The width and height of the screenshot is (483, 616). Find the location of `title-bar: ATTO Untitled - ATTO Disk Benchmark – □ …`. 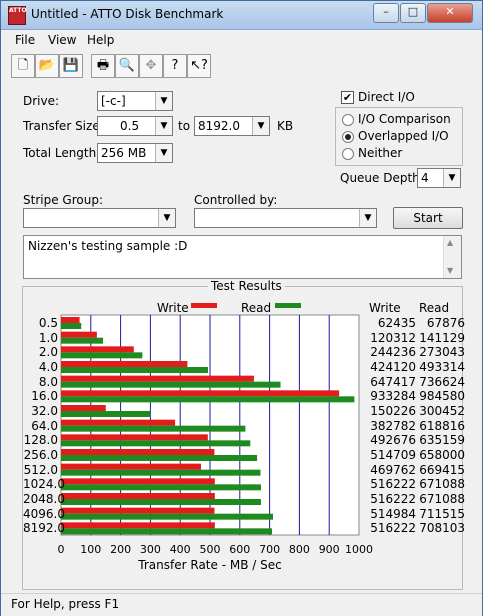

title-bar: ATTO Untitled - ATTO Disk Benchmark – □ … is located at coordinates (241, 15).